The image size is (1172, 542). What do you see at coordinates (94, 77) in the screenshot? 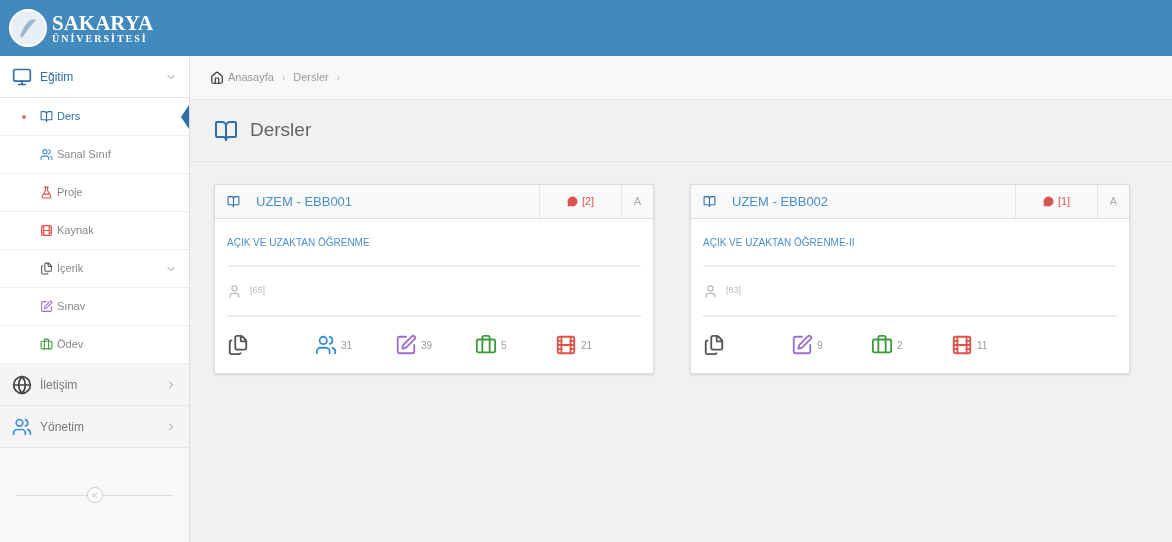
I see `sidebar-section: Eğitim` at bounding box center [94, 77].